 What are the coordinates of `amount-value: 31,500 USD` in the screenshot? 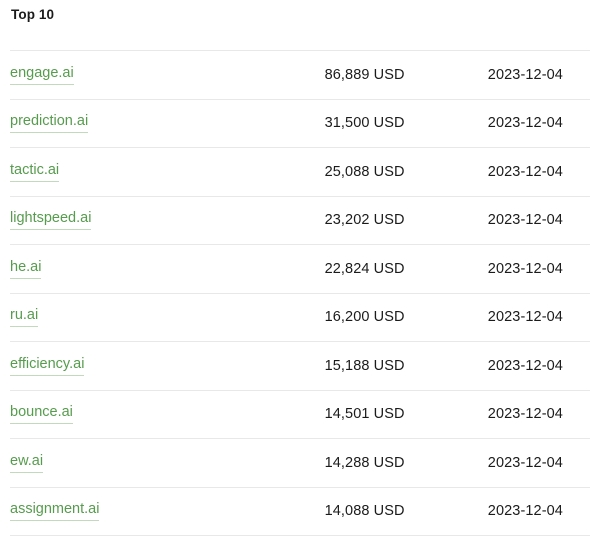 It's located at (364, 123).